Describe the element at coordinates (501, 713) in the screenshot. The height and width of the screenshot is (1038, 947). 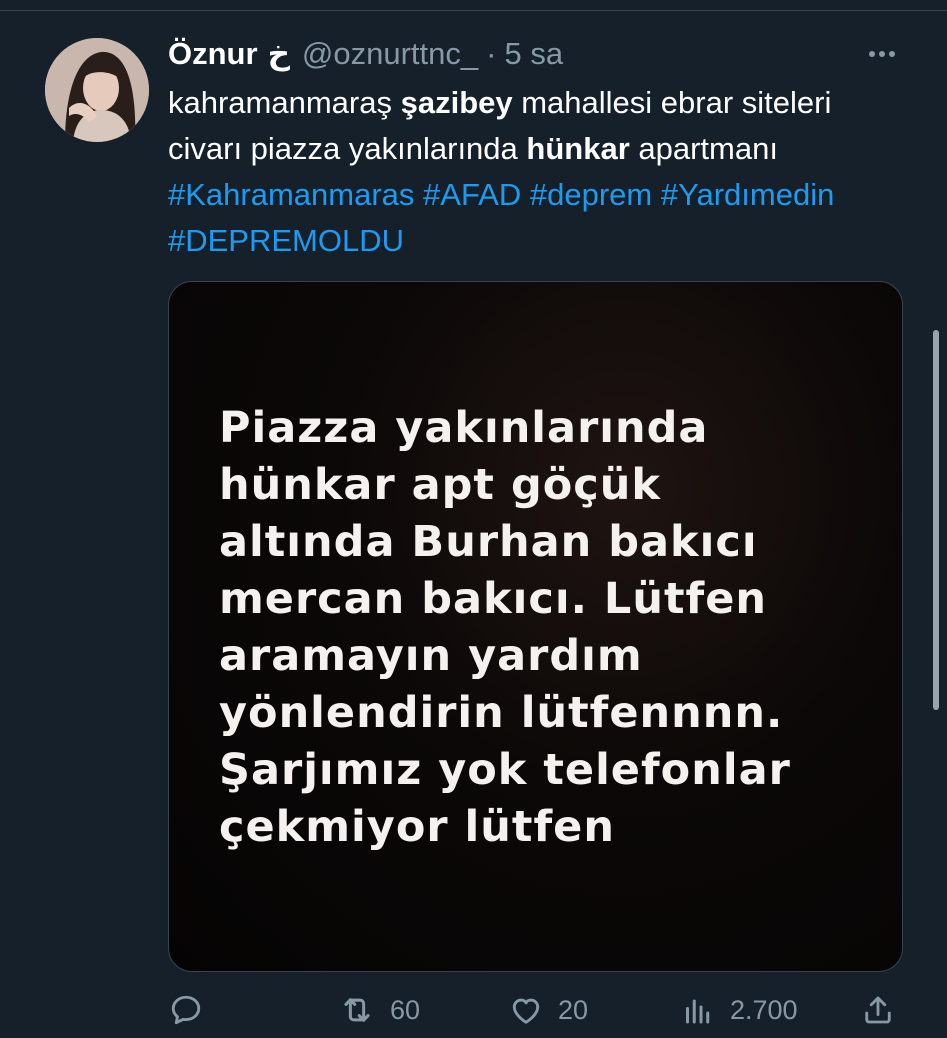
I see `media-text-line: yönlendirin lütfennnn.` at that location.